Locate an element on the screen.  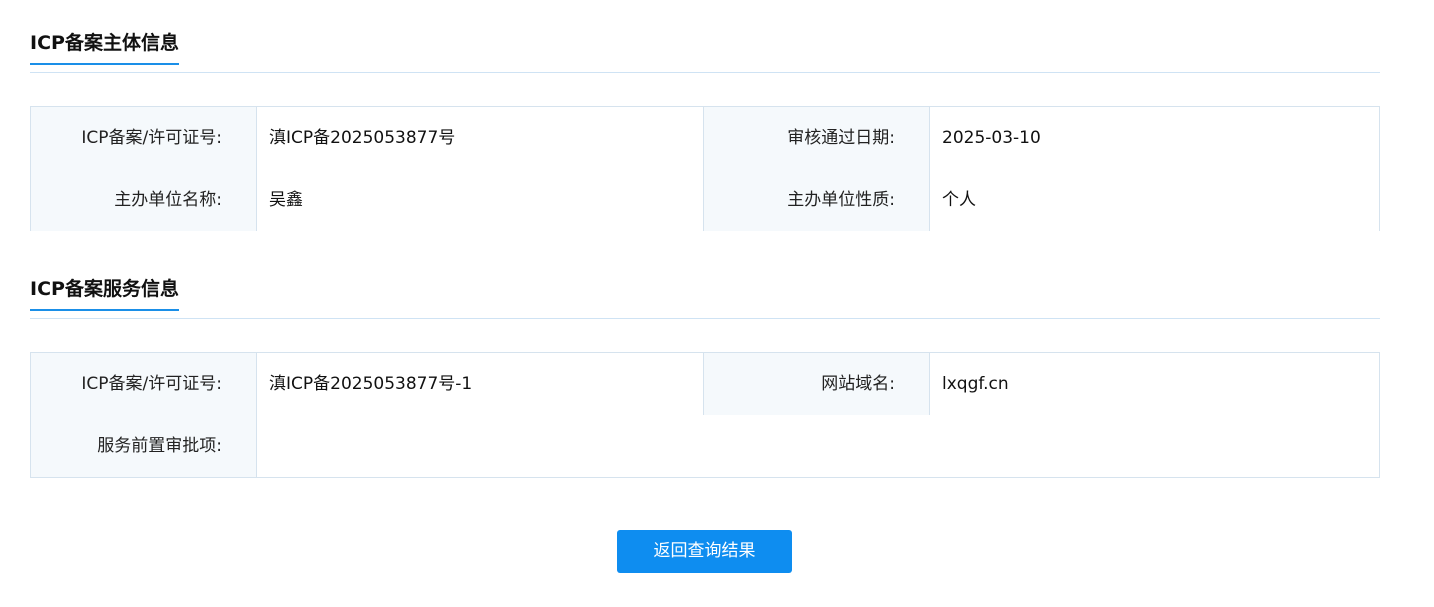
organizer-name-label: 主办单位名称: is located at coordinates (144, 200).